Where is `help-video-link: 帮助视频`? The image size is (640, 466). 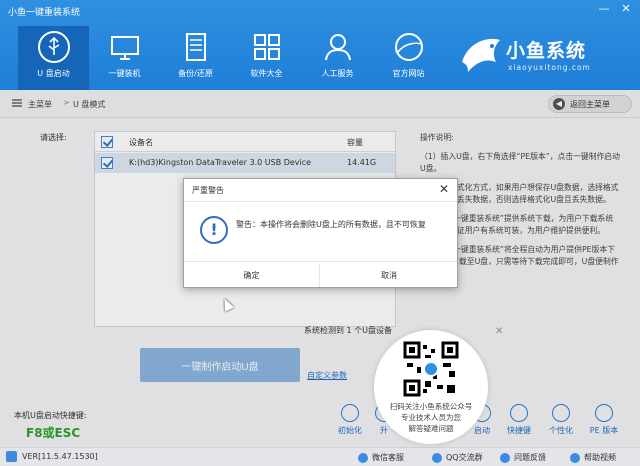 help-video-link: 帮助视频 is located at coordinates (593, 457).